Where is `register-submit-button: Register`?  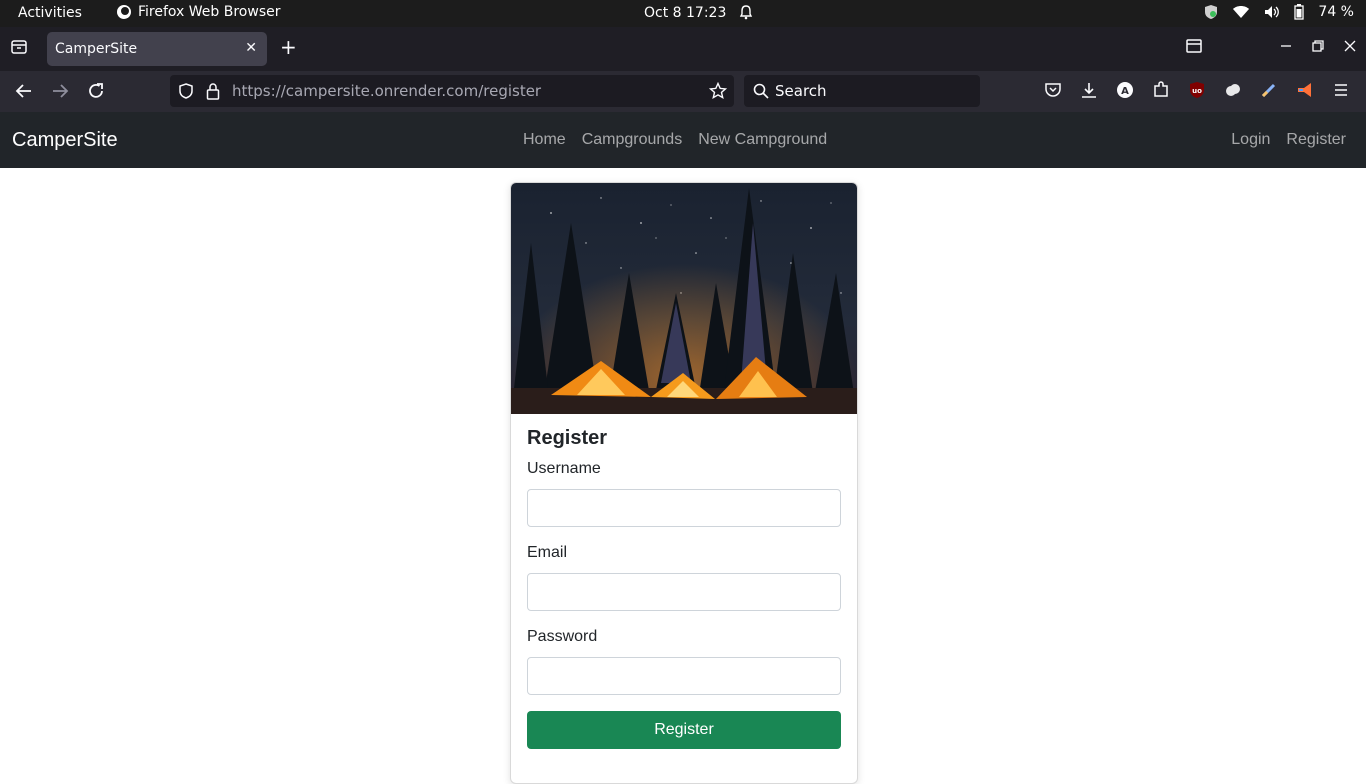
register-submit-button: Register is located at coordinates (684, 730).